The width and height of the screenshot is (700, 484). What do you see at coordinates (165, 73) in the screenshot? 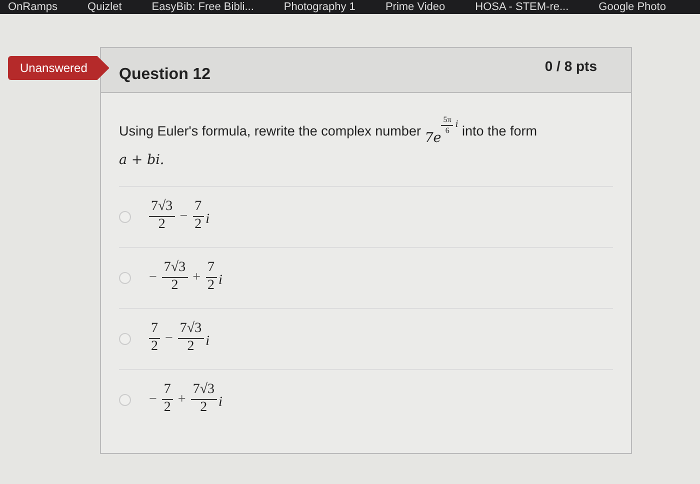
I see `question-title: Question 12` at bounding box center [165, 73].